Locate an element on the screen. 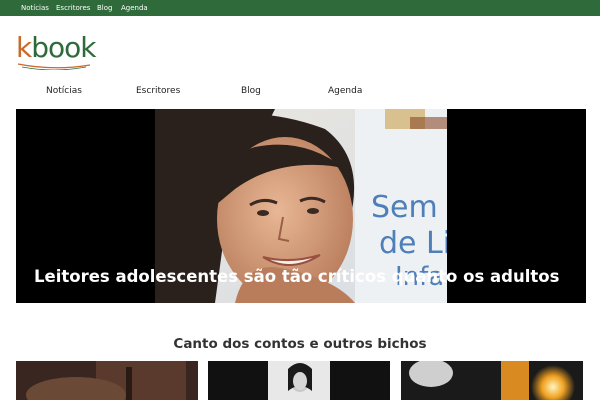  main-nav-agenda: Agenda is located at coordinates (345, 91).